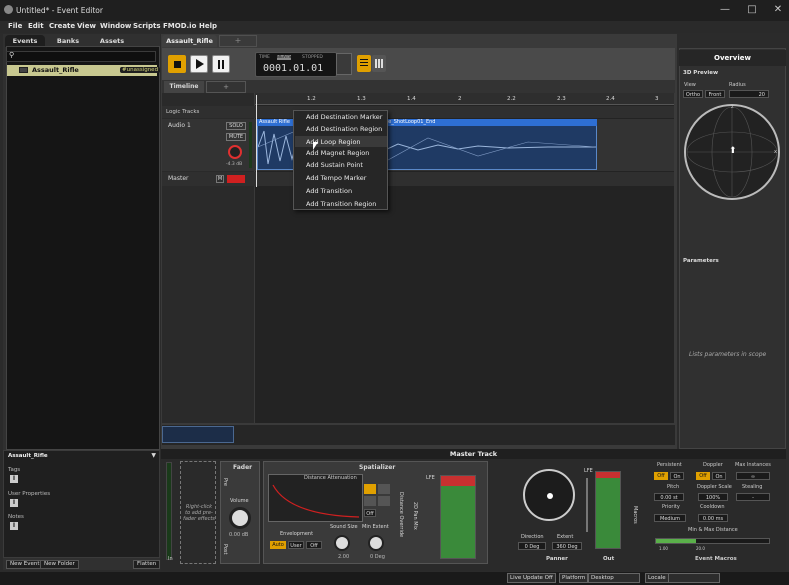 The height and width of the screenshot is (585, 789). What do you see at coordinates (701, 261) in the screenshot?
I see `parameters-header: Parameters` at bounding box center [701, 261].